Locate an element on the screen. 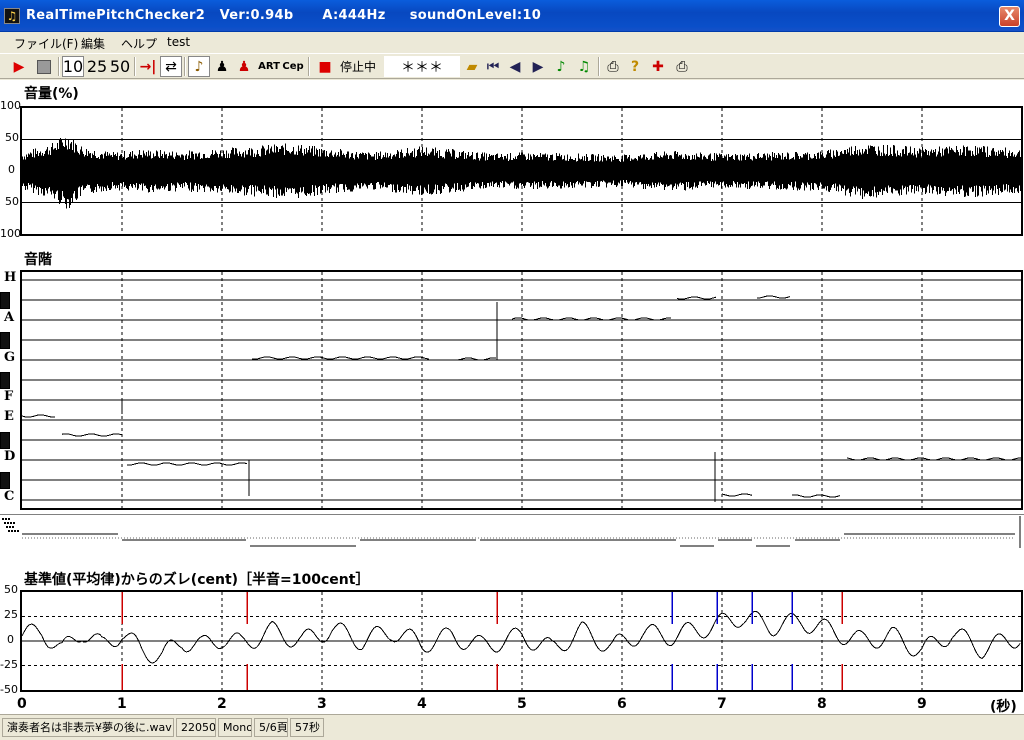  x-axis-tick-7: 7 is located at coordinates (722, 704).